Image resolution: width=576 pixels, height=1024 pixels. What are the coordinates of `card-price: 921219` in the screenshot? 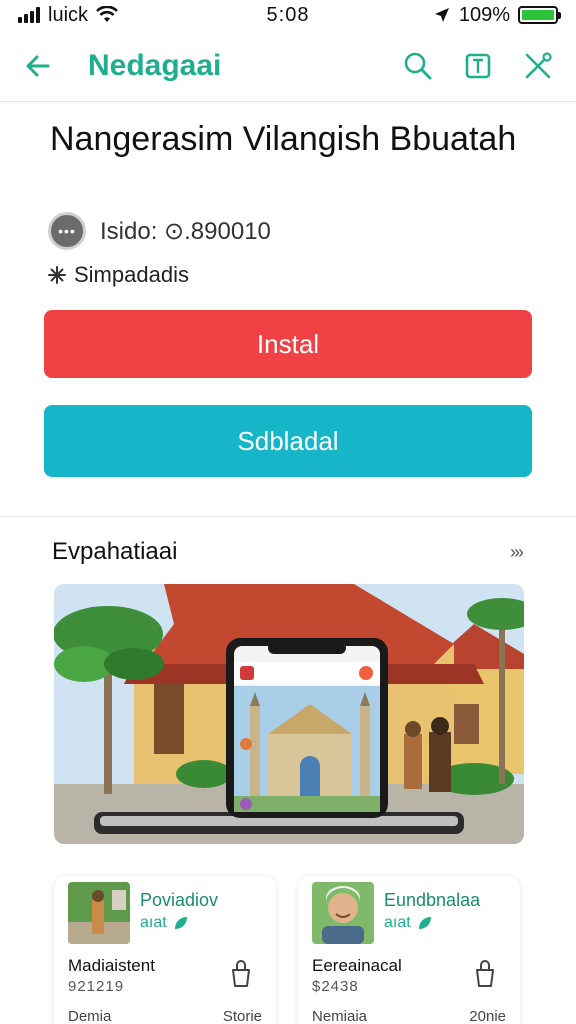 It's located at (96, 986).